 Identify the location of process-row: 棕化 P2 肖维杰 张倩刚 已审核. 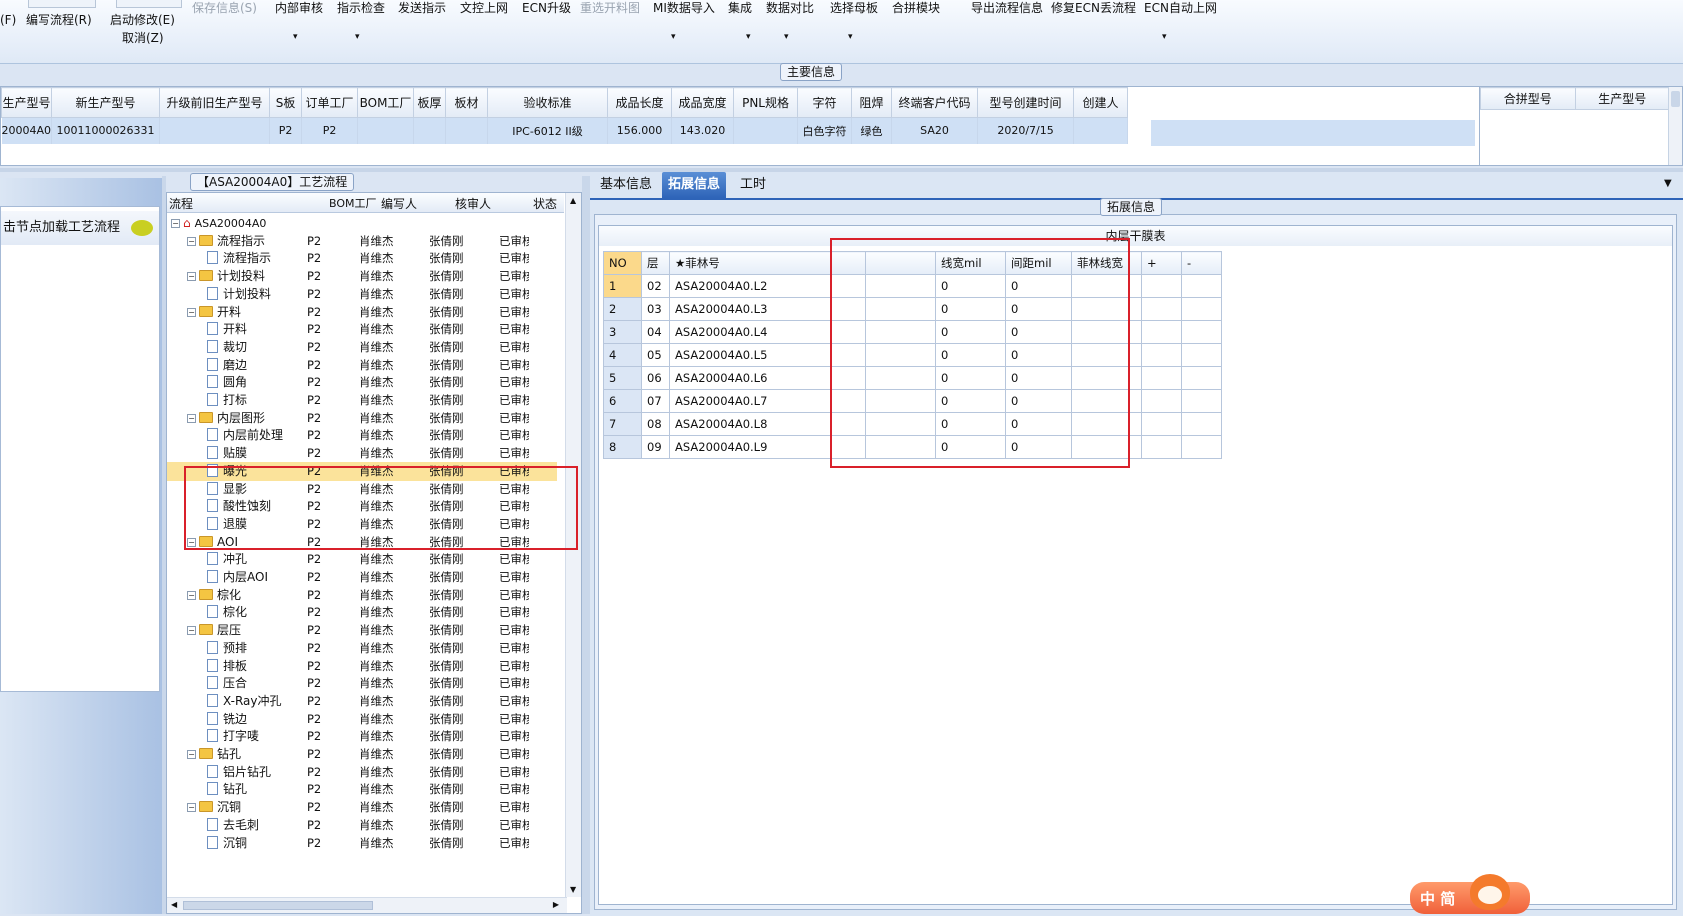
(362, 612).